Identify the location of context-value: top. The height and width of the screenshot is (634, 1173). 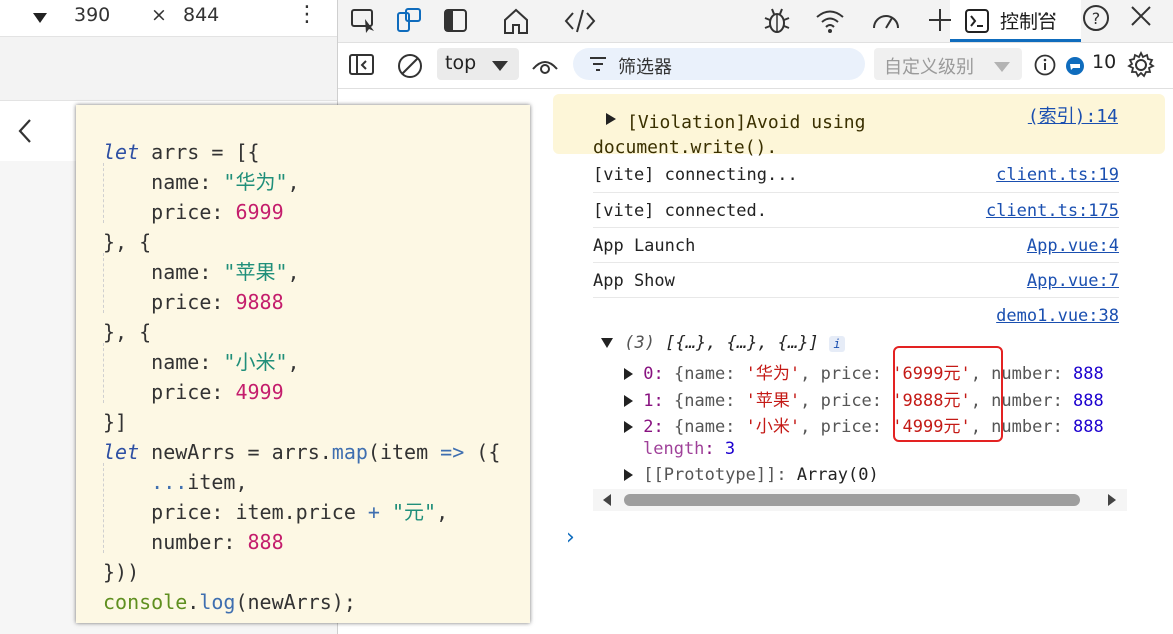
(461, 63).